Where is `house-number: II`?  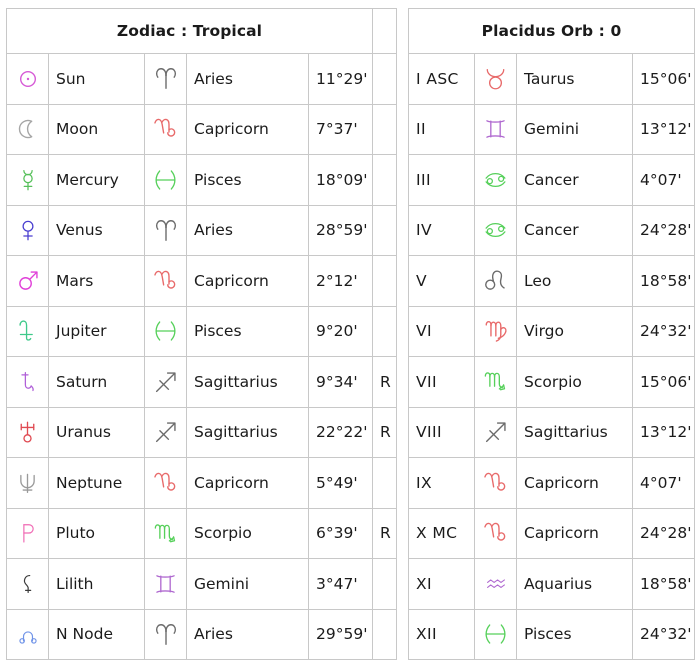 house-number: II is located at coordinates (442, 129).